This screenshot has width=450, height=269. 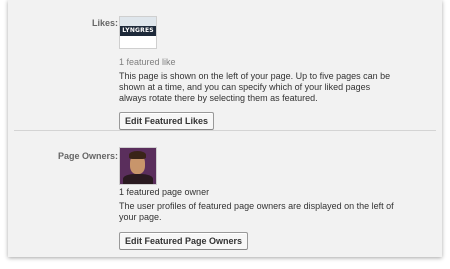 What do you see at coordinates (138, 166) in the screenshot?
I see `featured-owner-avatar` at bounding box center [138, 166].